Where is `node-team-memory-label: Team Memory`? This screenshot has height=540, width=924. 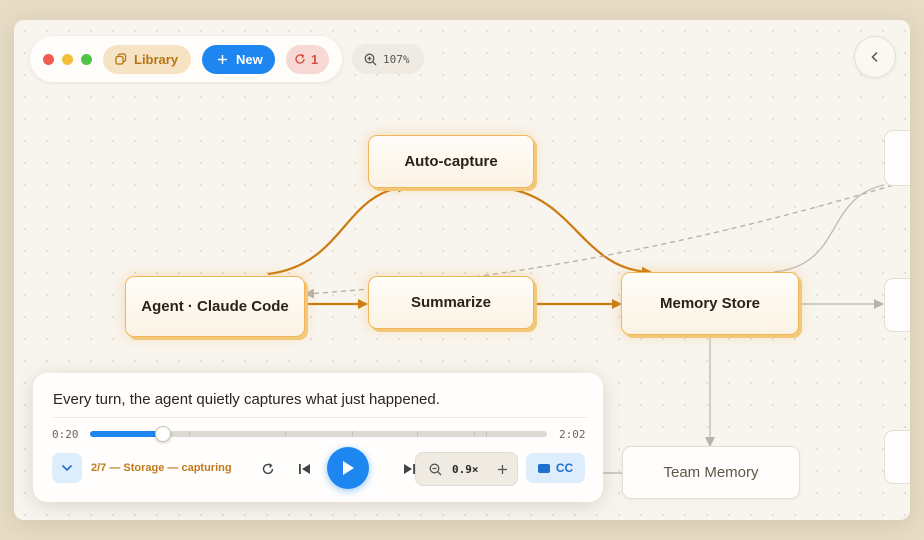
node-team-memory-label: Team Memory is located at coordinates (711, 472).